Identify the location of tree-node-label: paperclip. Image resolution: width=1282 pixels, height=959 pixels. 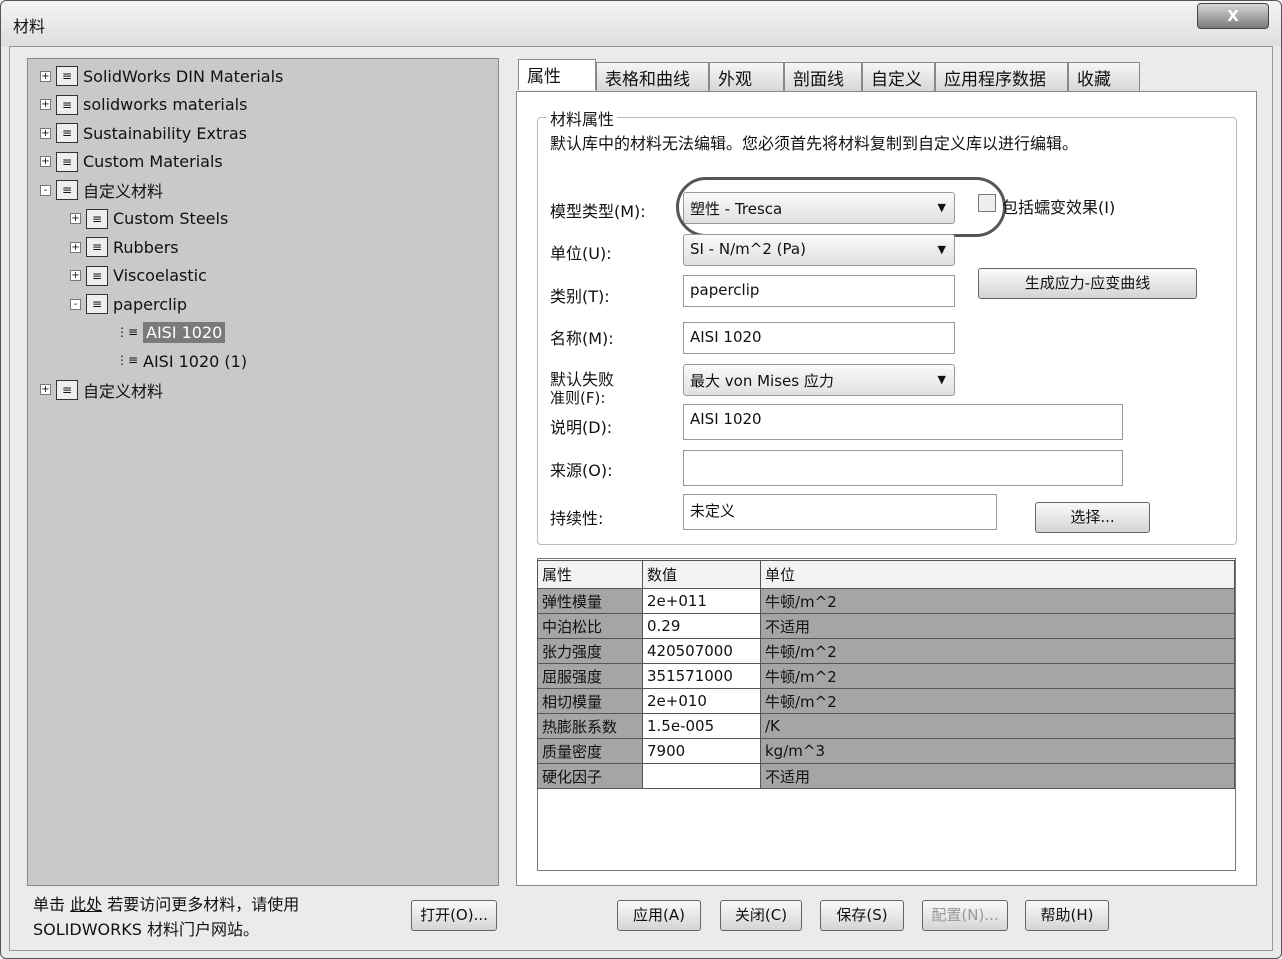
(150, 304).